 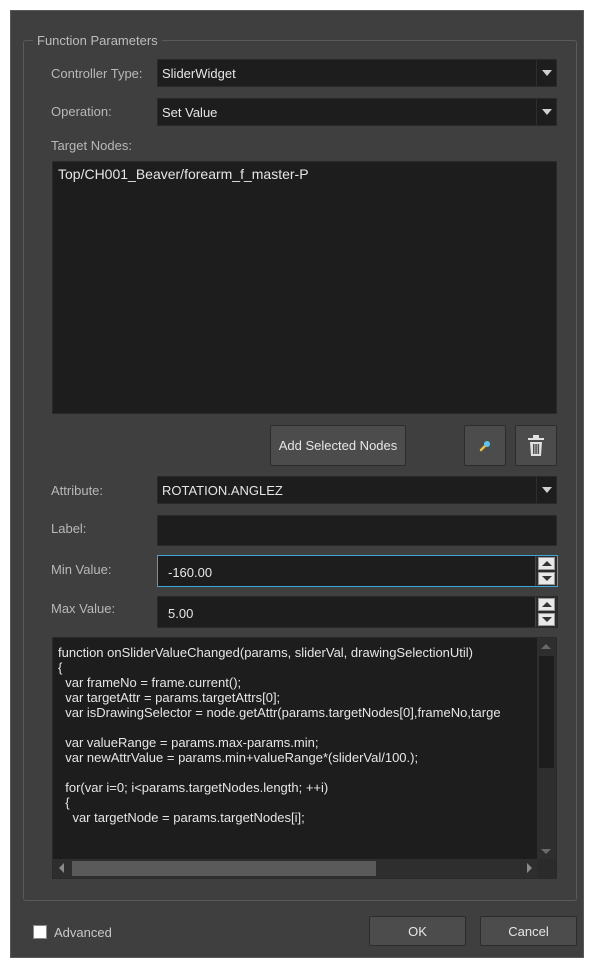 What do you see at coordinates (83, 933) in the screenshot?
I see `advanced-label: Advanced` at bounding box center [83, 933].